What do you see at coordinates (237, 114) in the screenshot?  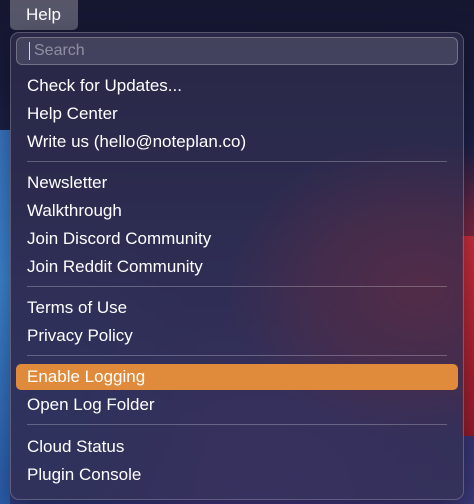 I see `menu-item-help-center: Help Center` at bounding box center [237, 114].